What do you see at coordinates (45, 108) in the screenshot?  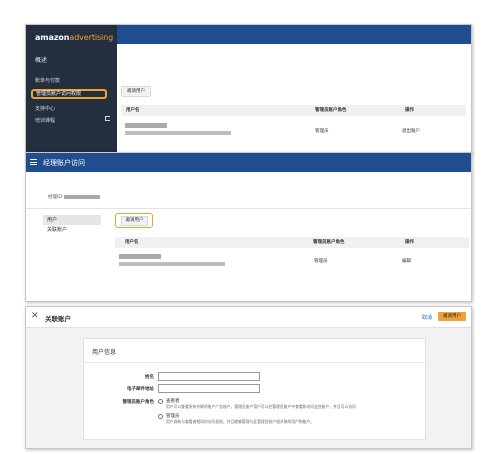 I see `sidebar-item-support: 支持中心` at bounding box center [45, 108].